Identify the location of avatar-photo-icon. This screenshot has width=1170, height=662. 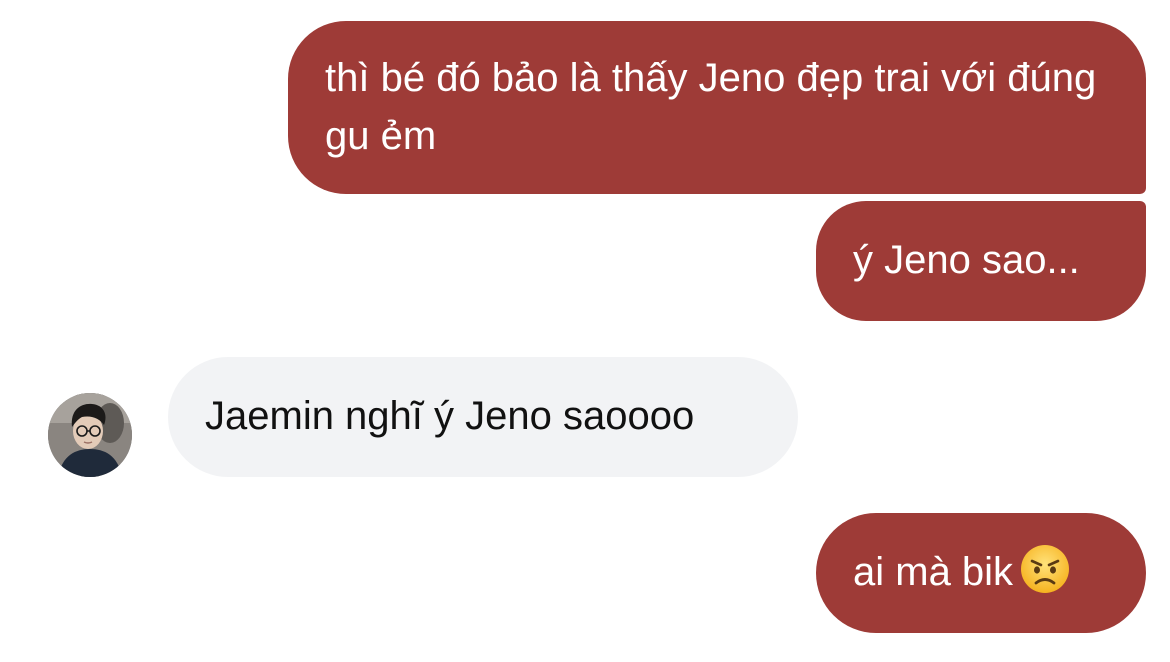
(90, 435).